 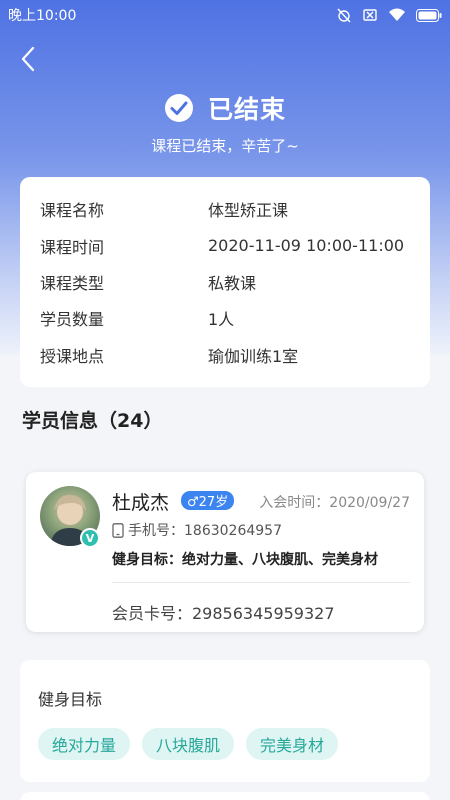 I want to click on gender-age-badge: ♂27岁, so click(x=208, y=500).